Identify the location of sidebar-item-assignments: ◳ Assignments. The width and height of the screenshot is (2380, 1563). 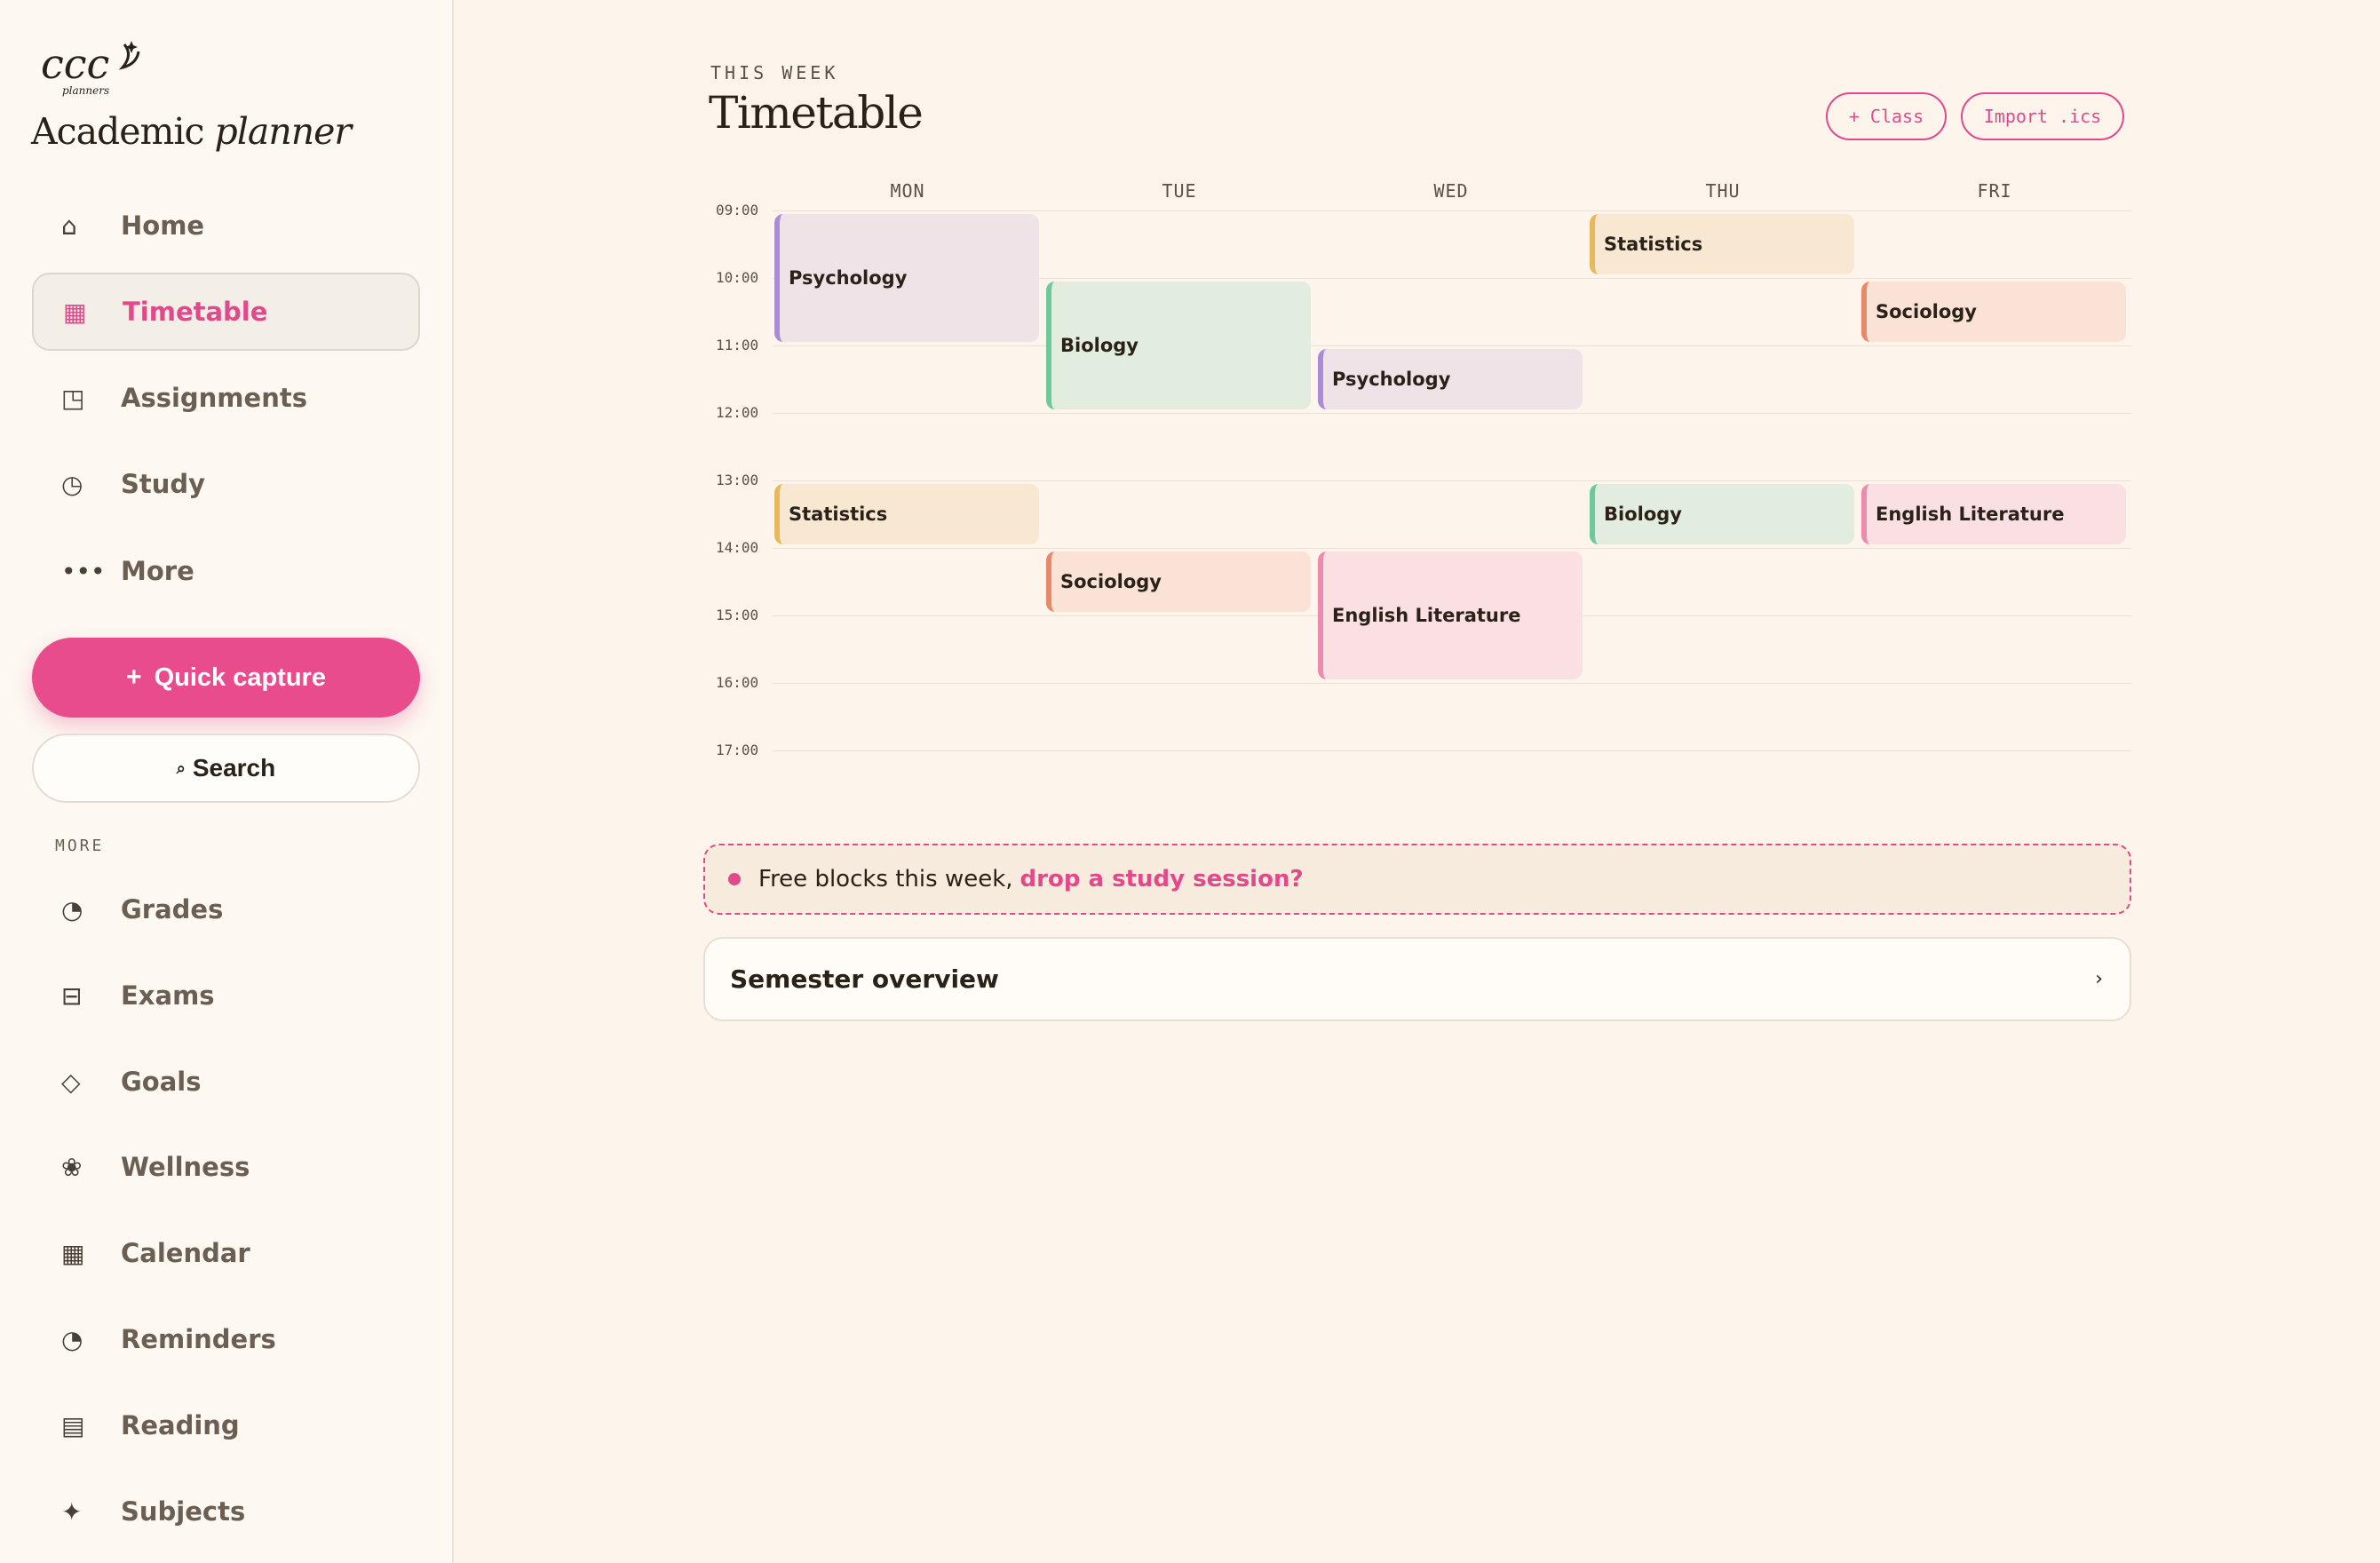
(226, 398).